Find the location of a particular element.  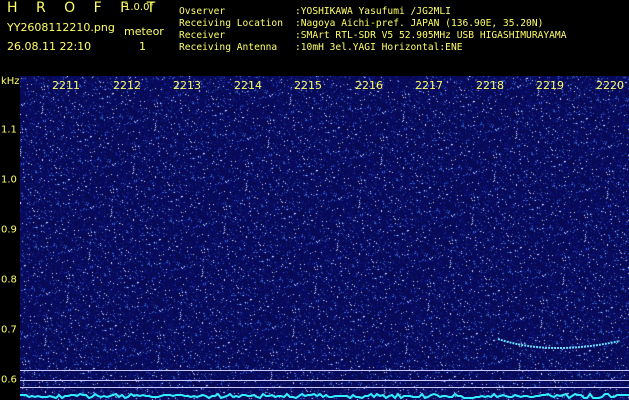

location-label: Receiving Location is located at coordinates (231, 23).